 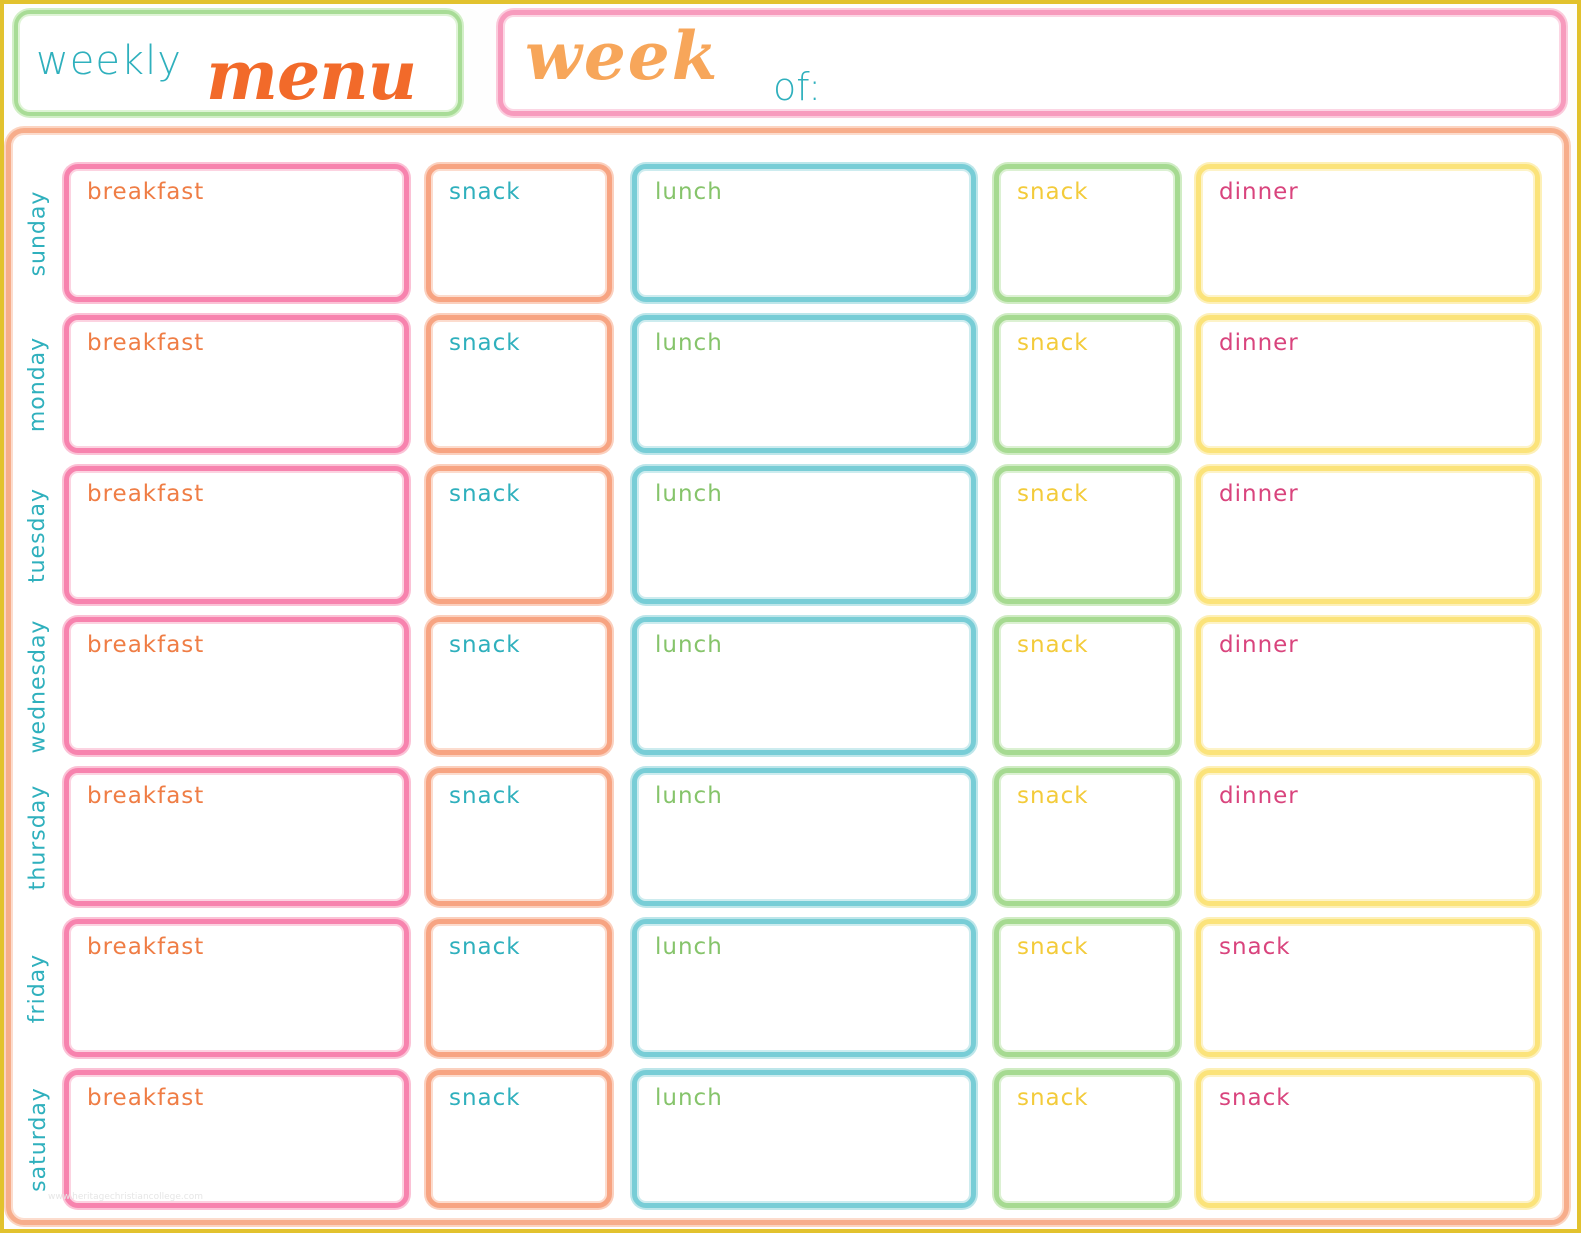 I want to click on day-name: wednesday, so click(x=38, y=686).